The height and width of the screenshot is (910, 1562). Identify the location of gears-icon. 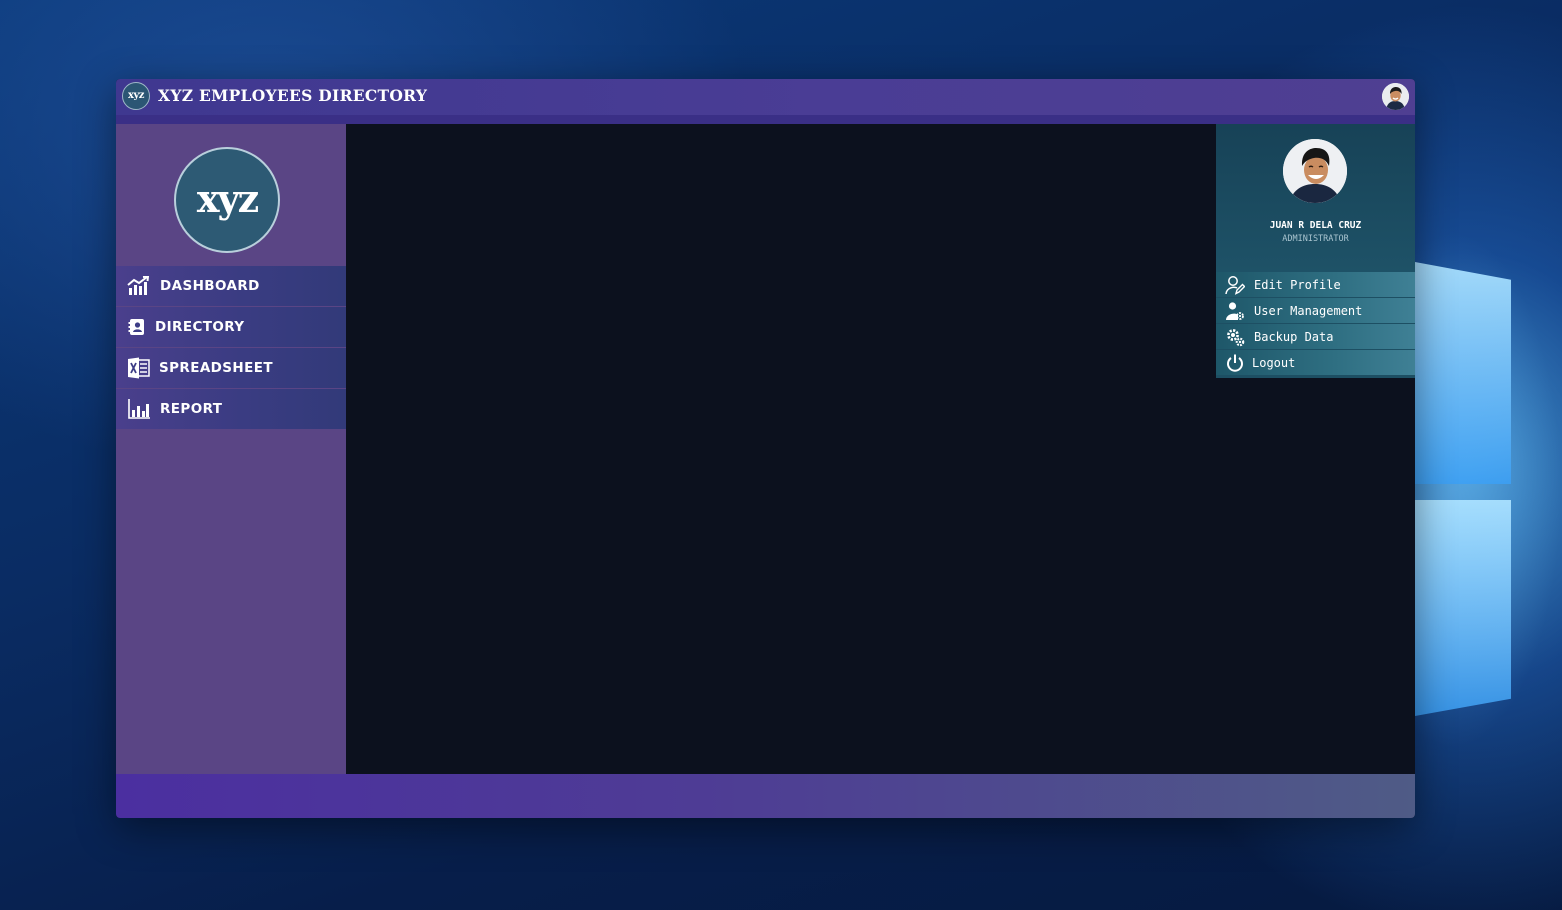
(1235, 337).